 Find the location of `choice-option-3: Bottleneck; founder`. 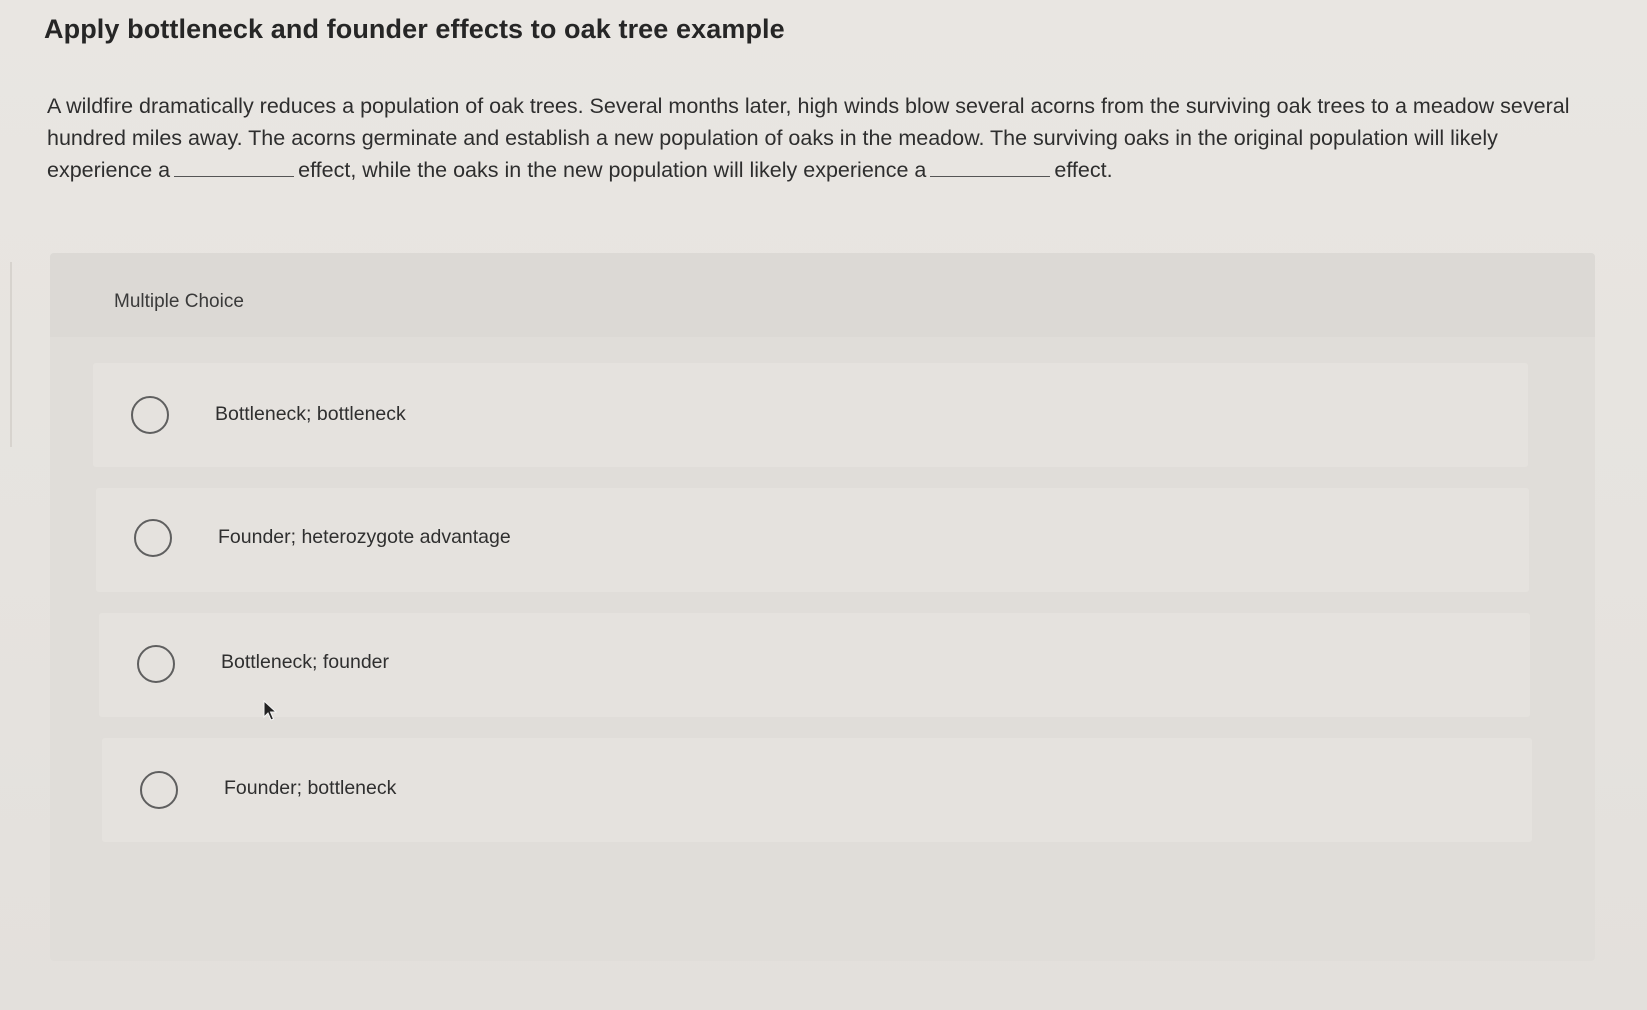

choice-option-3: Bottleneck; founder is located at coordinates (814, 665).